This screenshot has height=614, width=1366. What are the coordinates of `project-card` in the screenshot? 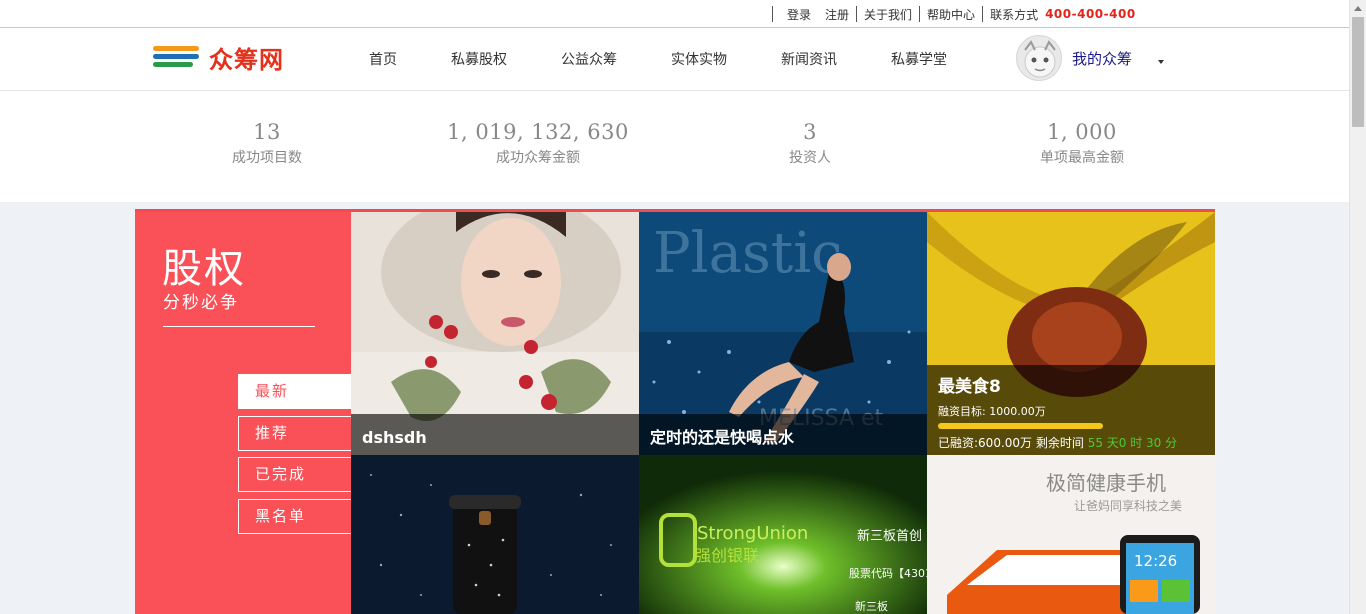 It's located at (495, 534).